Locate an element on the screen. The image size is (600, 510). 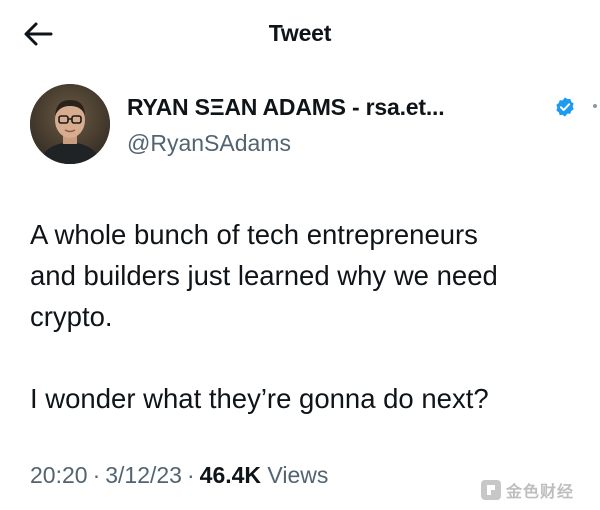
views-count: 46.4K is located at coordinates (230, 475).